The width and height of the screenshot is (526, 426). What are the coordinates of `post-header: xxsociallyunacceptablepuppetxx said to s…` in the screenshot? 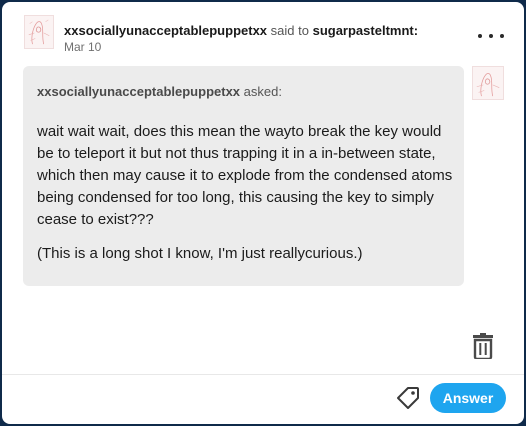 It's located at (241, 30).